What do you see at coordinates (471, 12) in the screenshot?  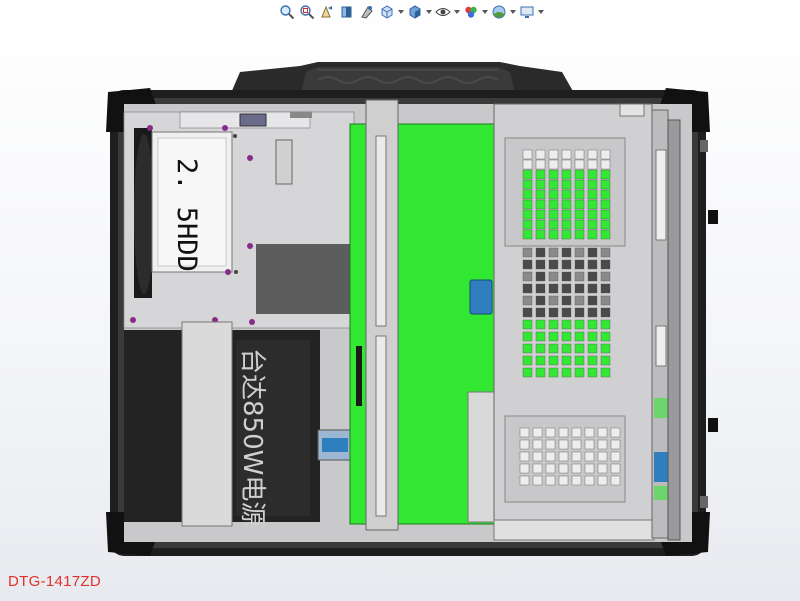 I see `edit-appearance-icon` at bounding box center [471, 12].